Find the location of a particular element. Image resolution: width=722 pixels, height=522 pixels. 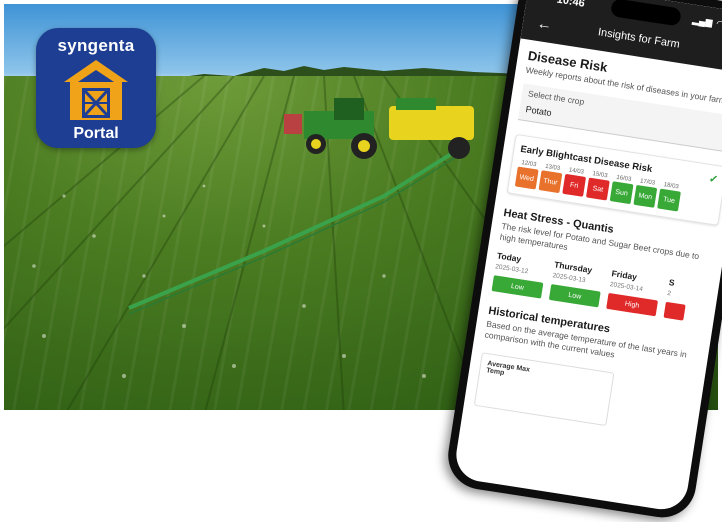

check-icon: ✓ is located at coordinates (714, 179).